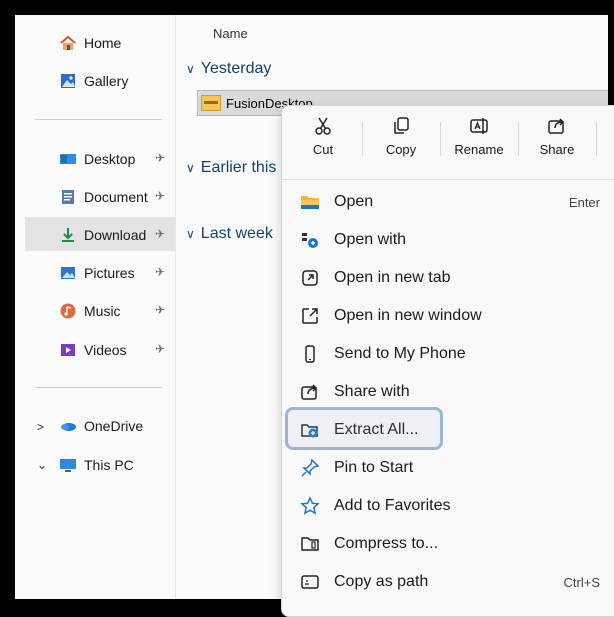  What do you see at coordinates (392, 277) in the screenshot?
I see `menu-item-label: Open in new tab` at bounding box center [392, 277].